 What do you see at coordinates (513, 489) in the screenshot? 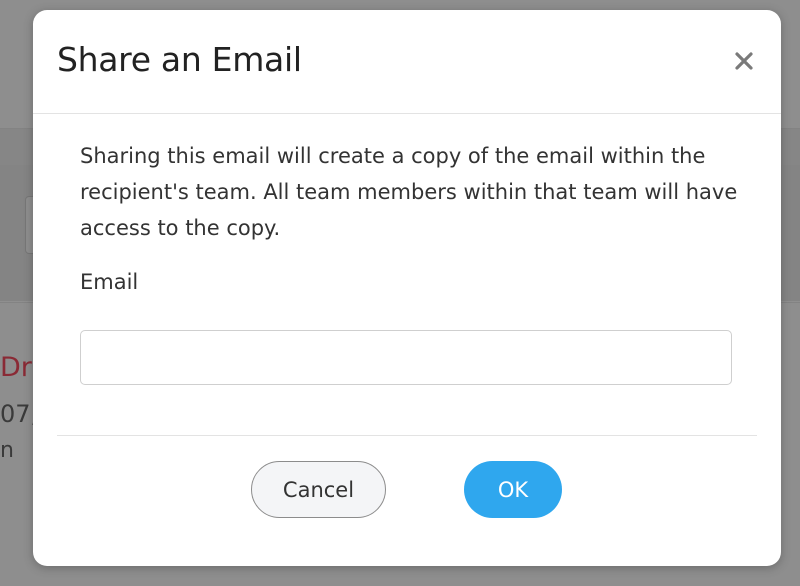
I see `ok-button: OK` at bounding box center [513, 489].